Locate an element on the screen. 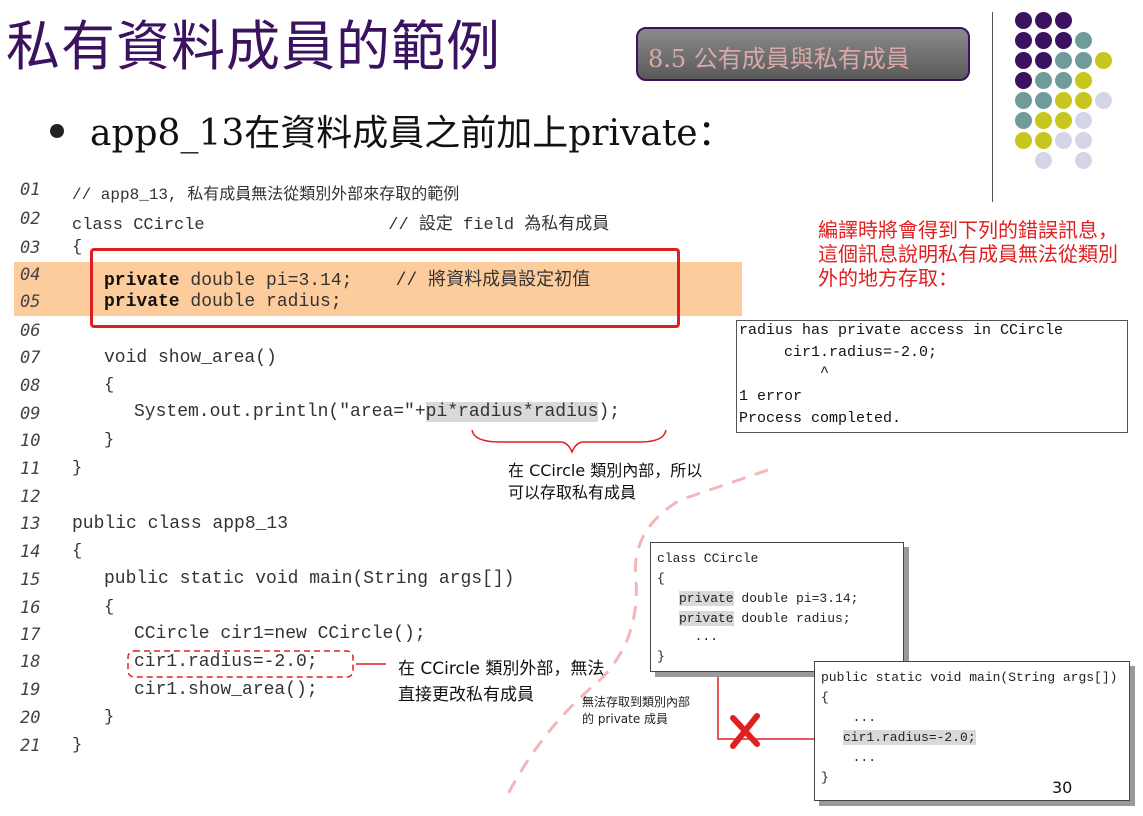  note-line: 在 CCircle 類別內部，所以 is located at coordinates (605, 470).